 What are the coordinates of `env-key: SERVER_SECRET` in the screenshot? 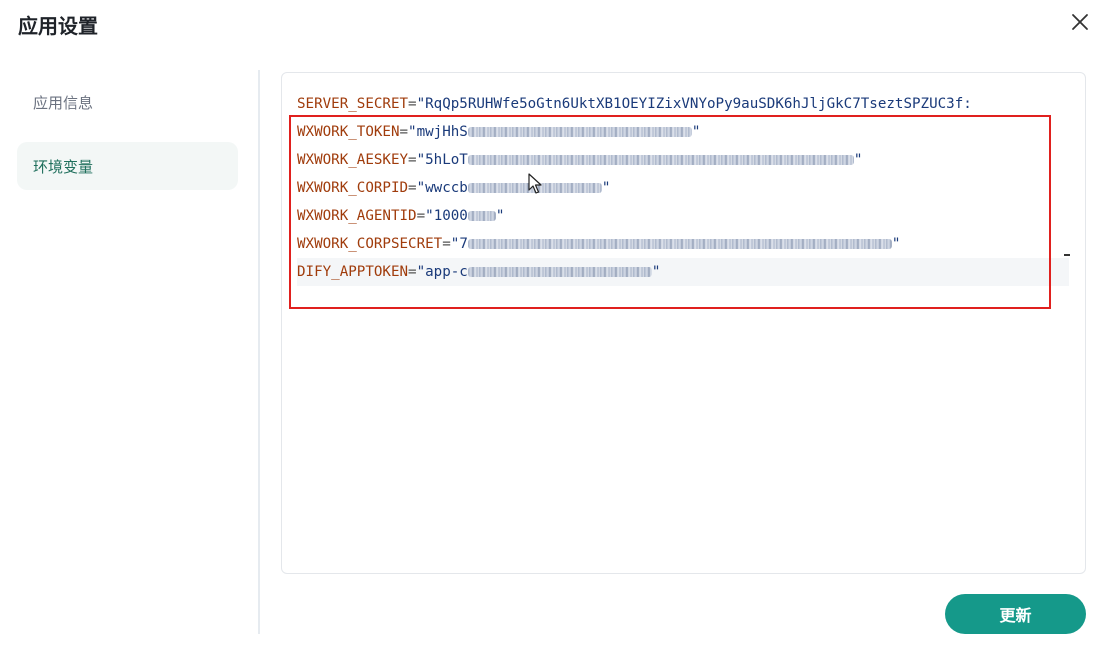 It's located at (353, 104).